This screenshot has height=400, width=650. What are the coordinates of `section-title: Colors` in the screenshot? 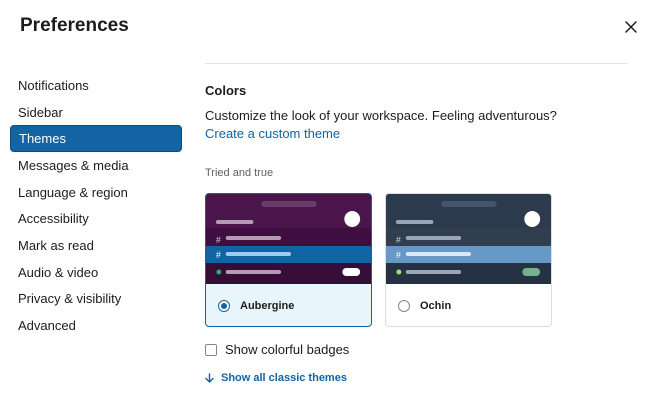 It's located at (226, 90).